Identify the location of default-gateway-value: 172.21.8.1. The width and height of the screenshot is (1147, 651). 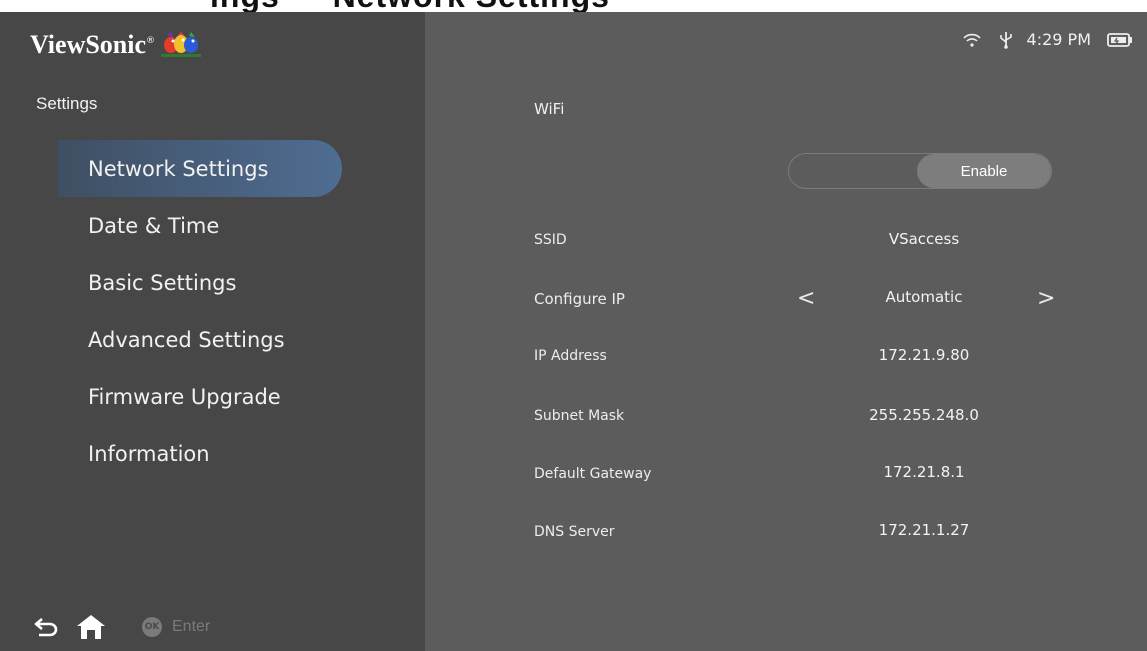
(924, 472).